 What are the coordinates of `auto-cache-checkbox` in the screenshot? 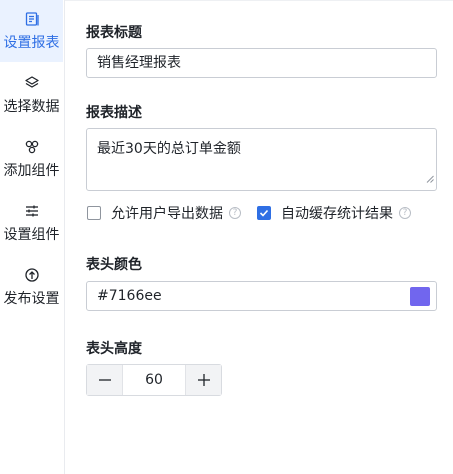 It's located at (264, 213).